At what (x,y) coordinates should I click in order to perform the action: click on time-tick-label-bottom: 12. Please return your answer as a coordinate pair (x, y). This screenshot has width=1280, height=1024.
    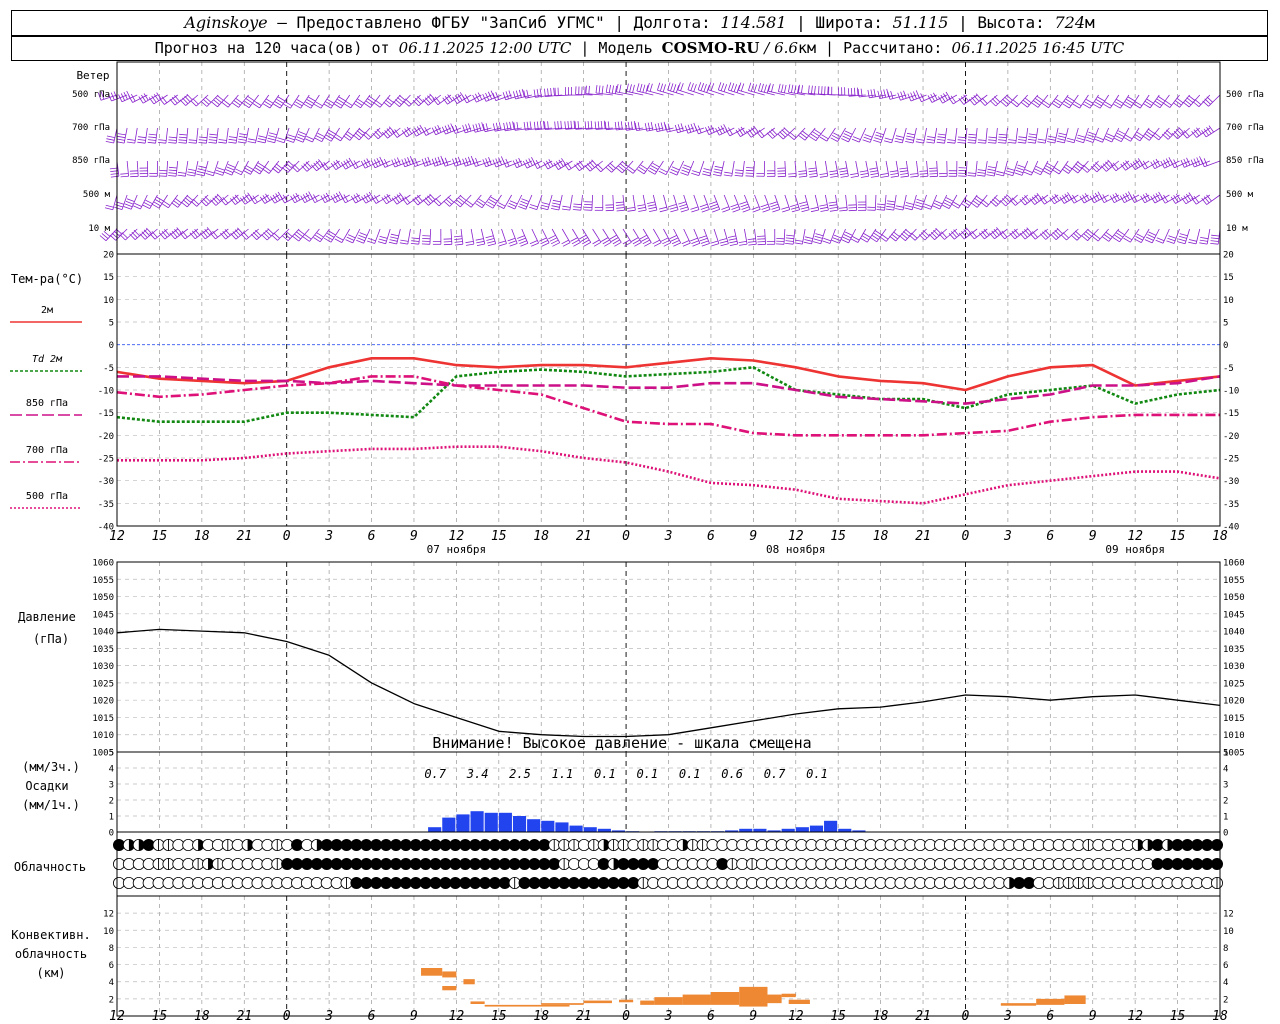
    Looking at the image, I should click on (796, 1016).